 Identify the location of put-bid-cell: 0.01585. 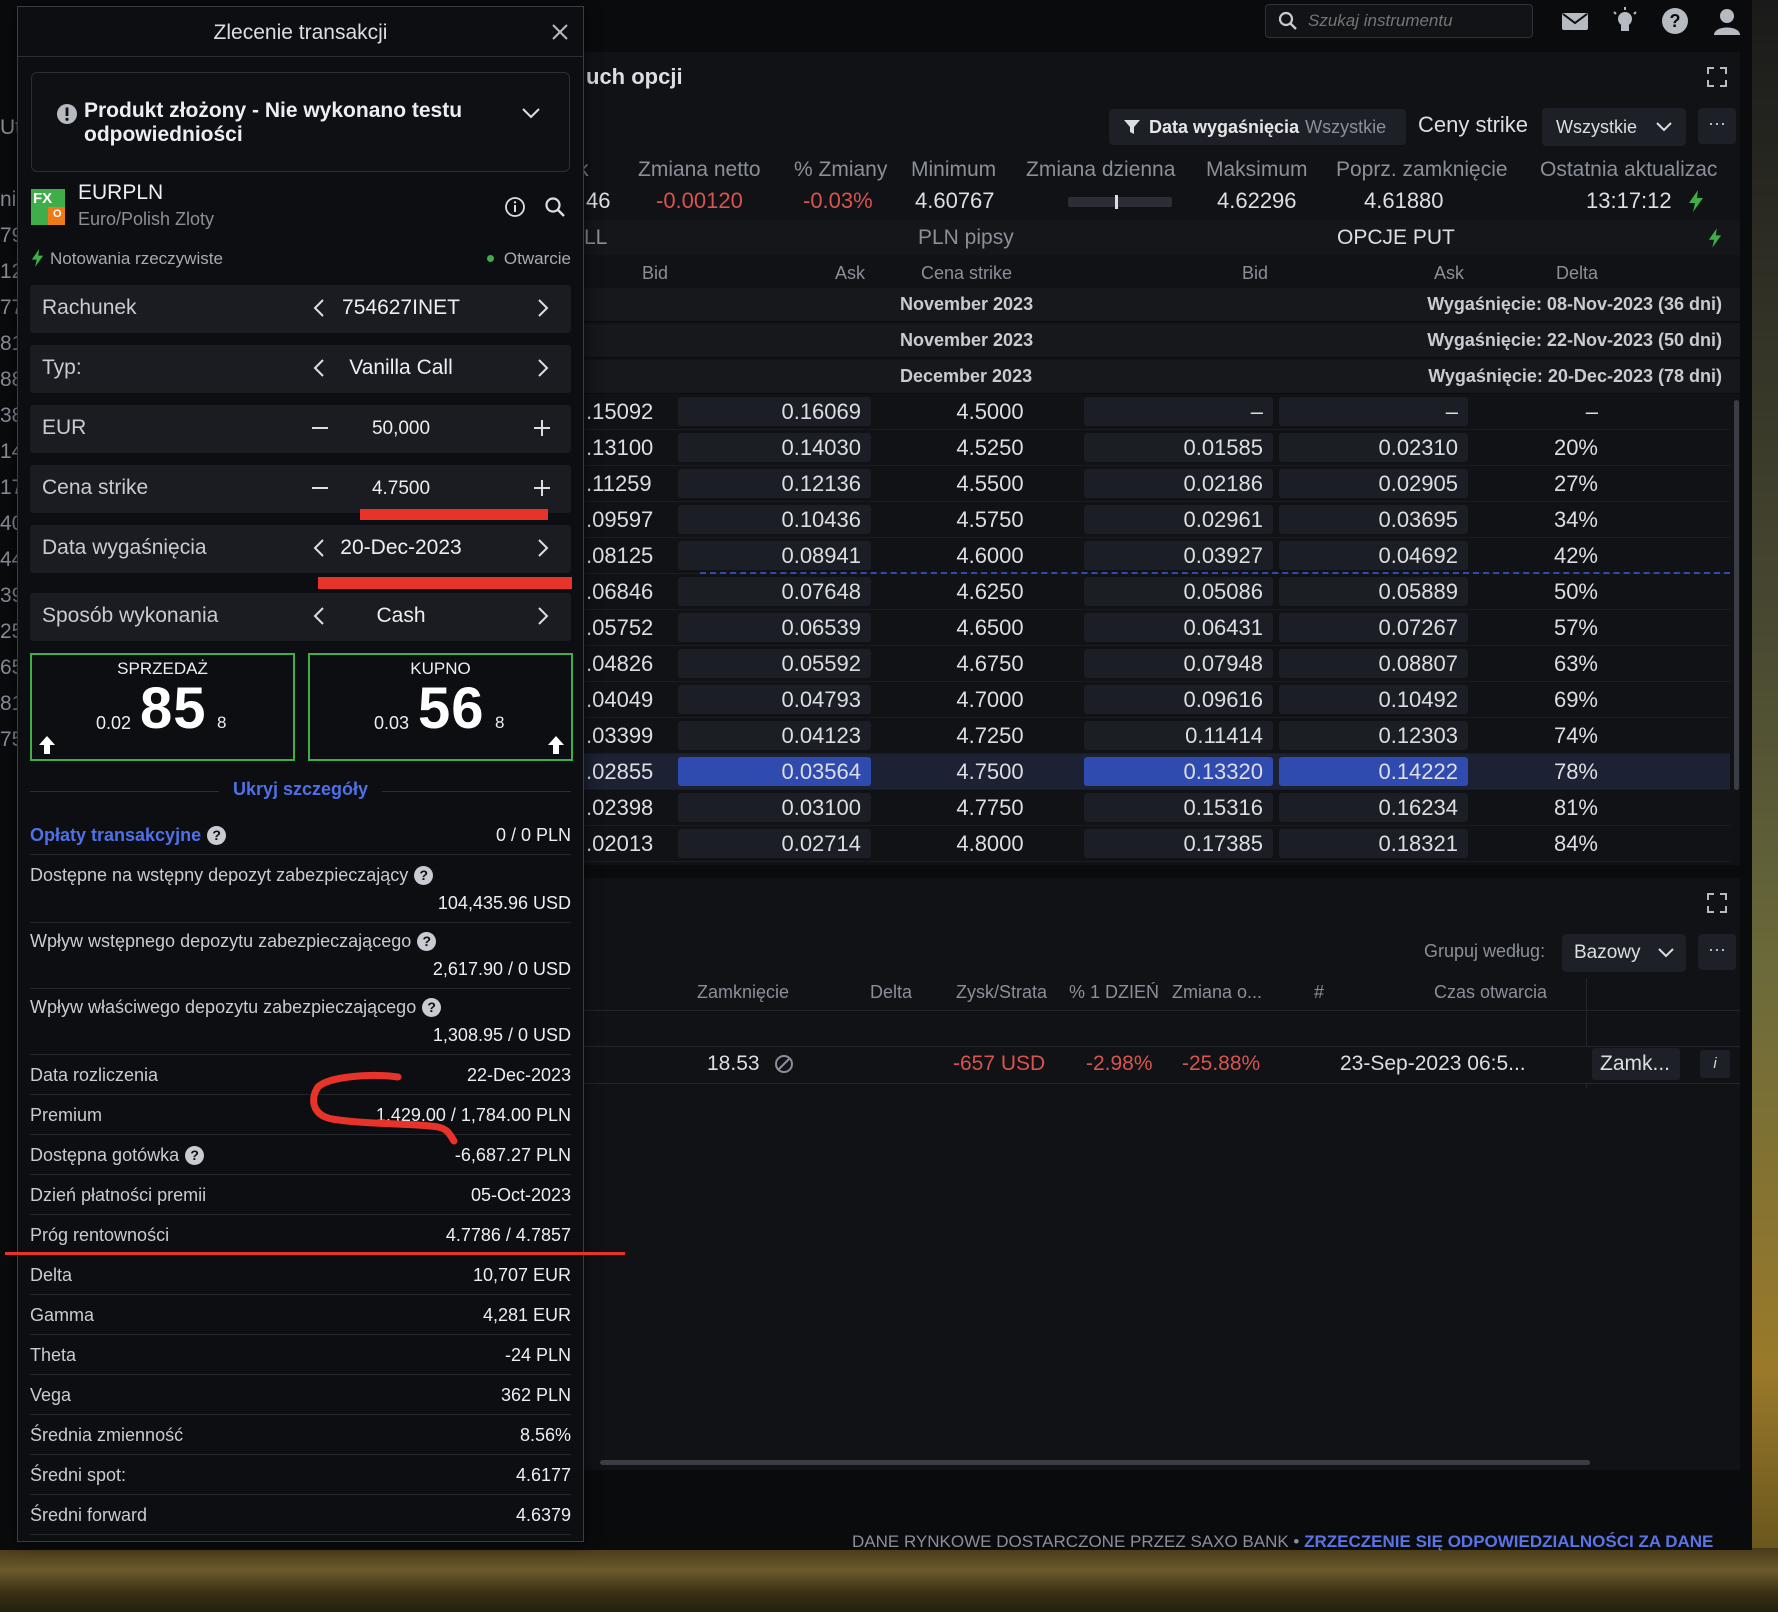
(1178, 447).